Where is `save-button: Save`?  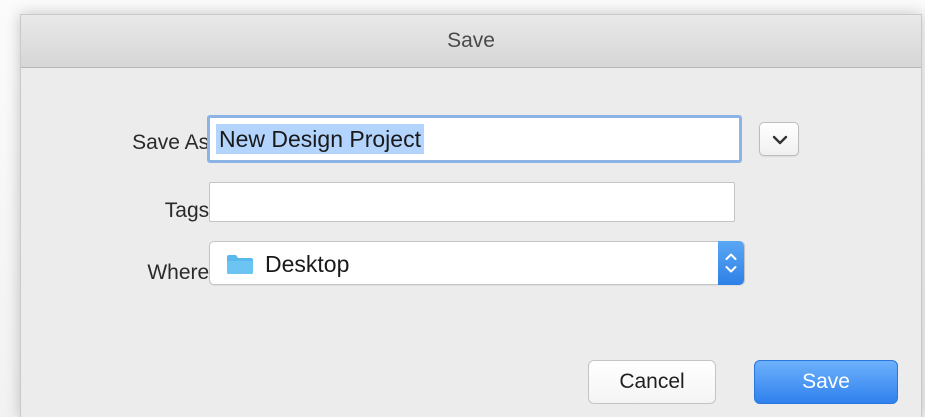 save-button: Save is located at coordinates (826, 382).